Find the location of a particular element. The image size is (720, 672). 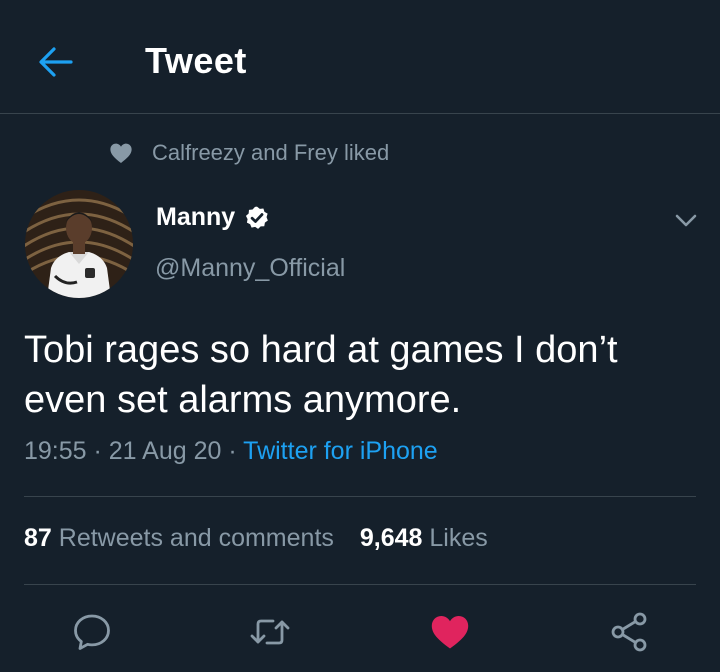

author-name-text: Manny is located at coordinates (196, 217).